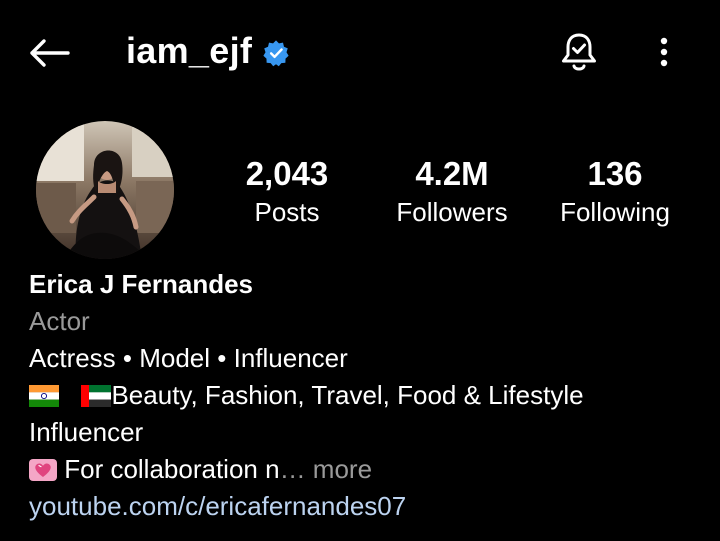 This screenshot has height=541, width=720. I want to click on followers-count: 4.2M, so click(452, 173).